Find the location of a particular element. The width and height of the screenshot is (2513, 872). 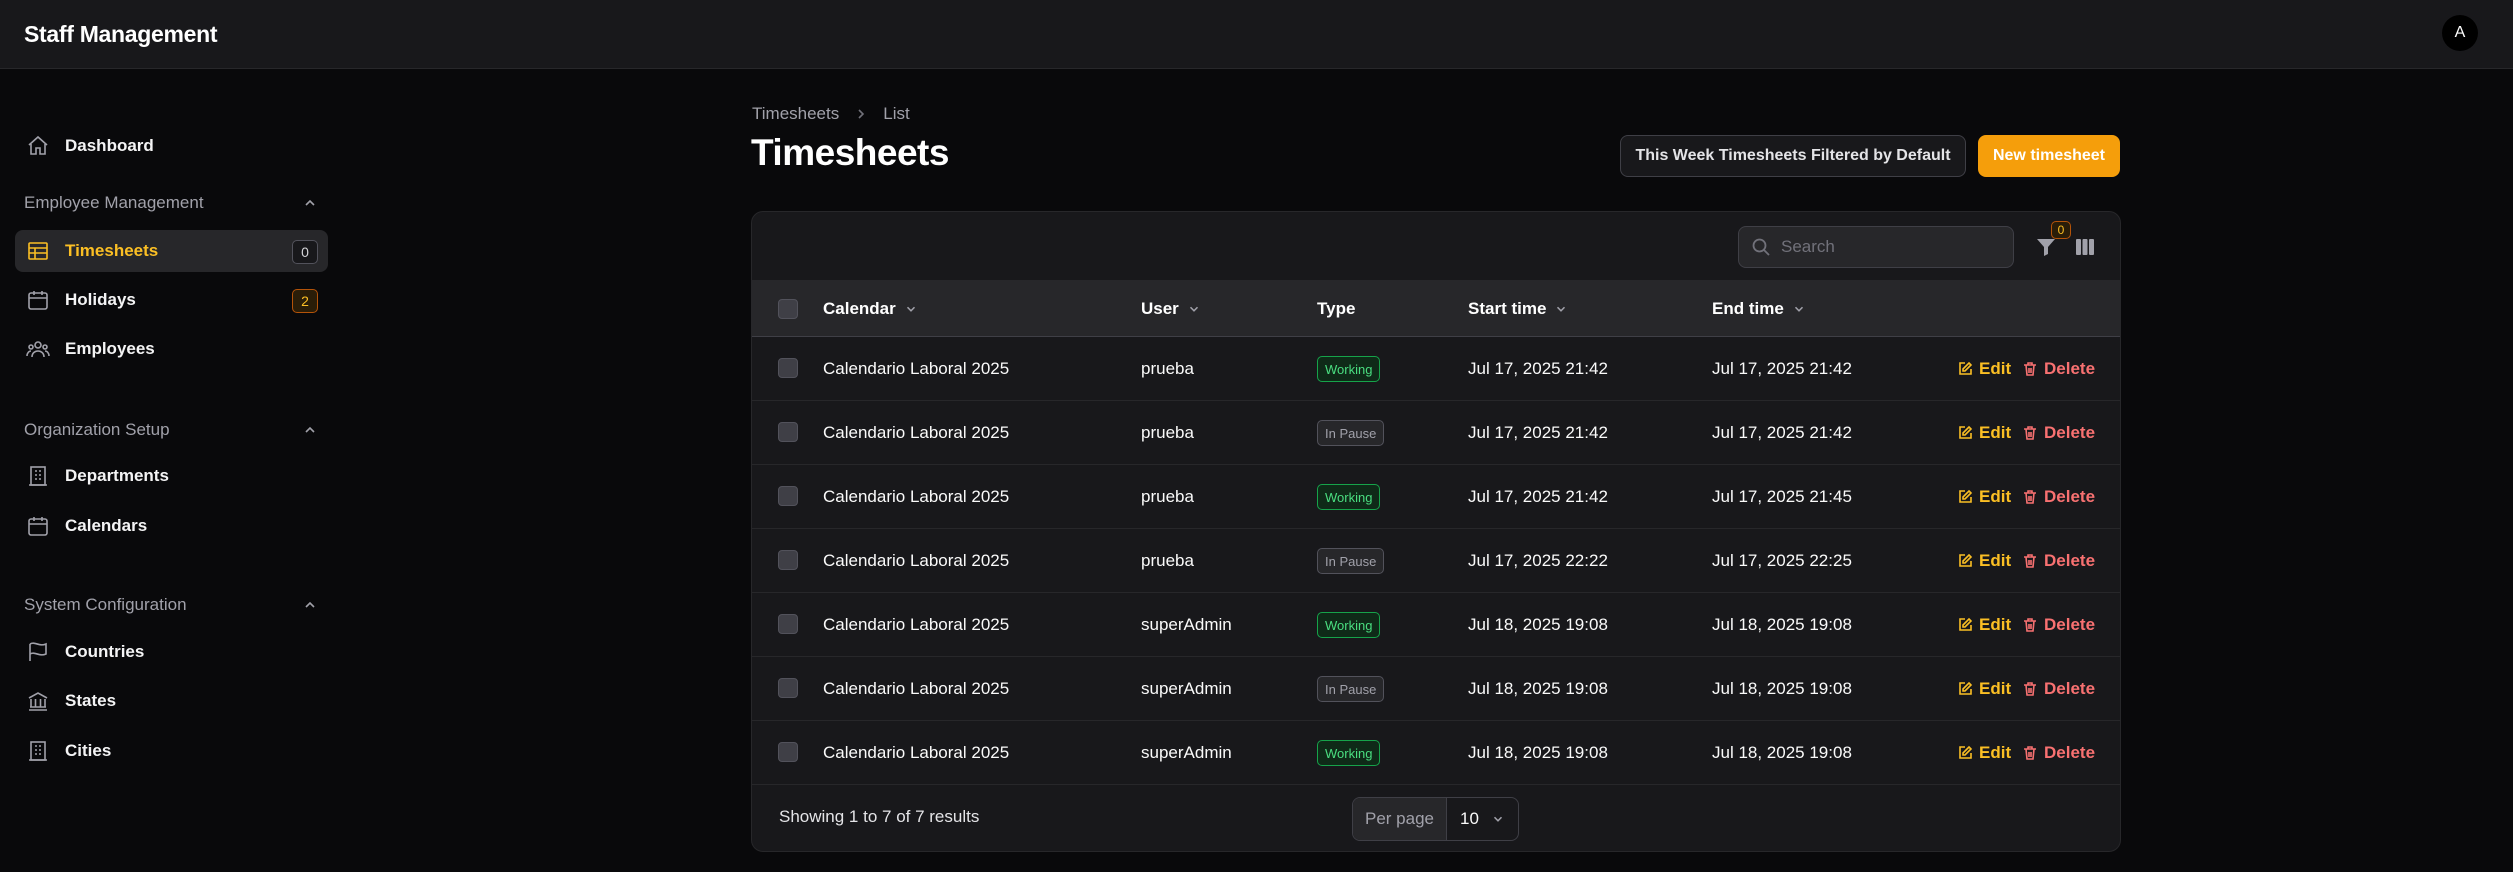

sidebar-item-label: Holidays is located at coordinates (100, 299).